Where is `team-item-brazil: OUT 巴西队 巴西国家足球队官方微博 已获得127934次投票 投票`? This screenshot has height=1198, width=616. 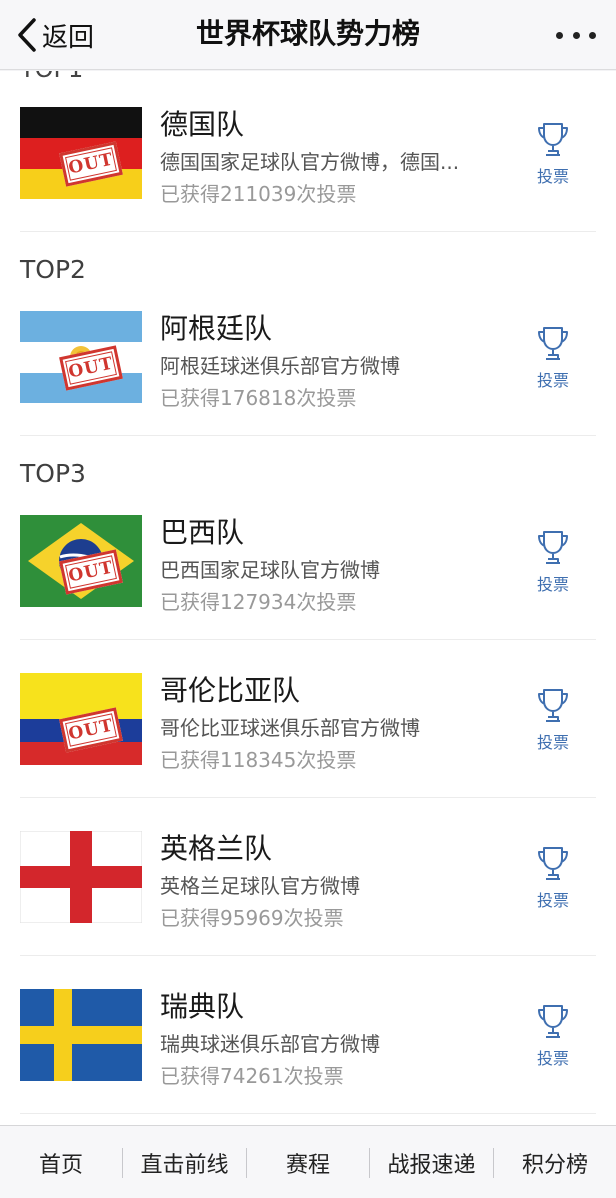 team-item-brazil: OUT 巴西队 巴西国家足球队官方微博 已获得127934次投票 投票 is located at coordinates (308, 559).